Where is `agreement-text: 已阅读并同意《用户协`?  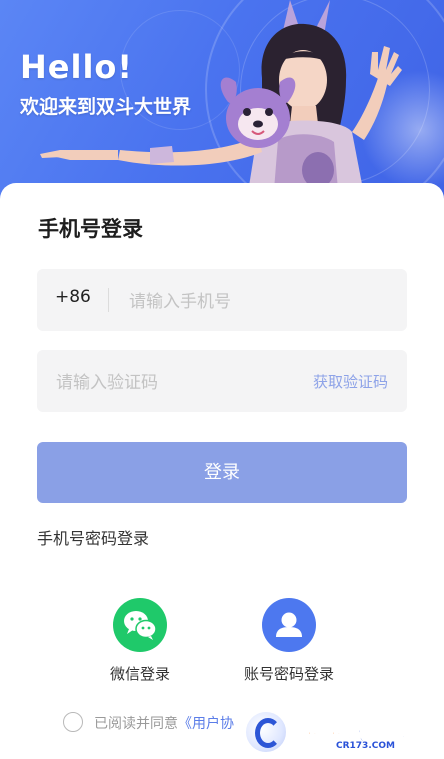 agreement-text: 已阅读并同意《用户协 is located at coordinates (164, 723).